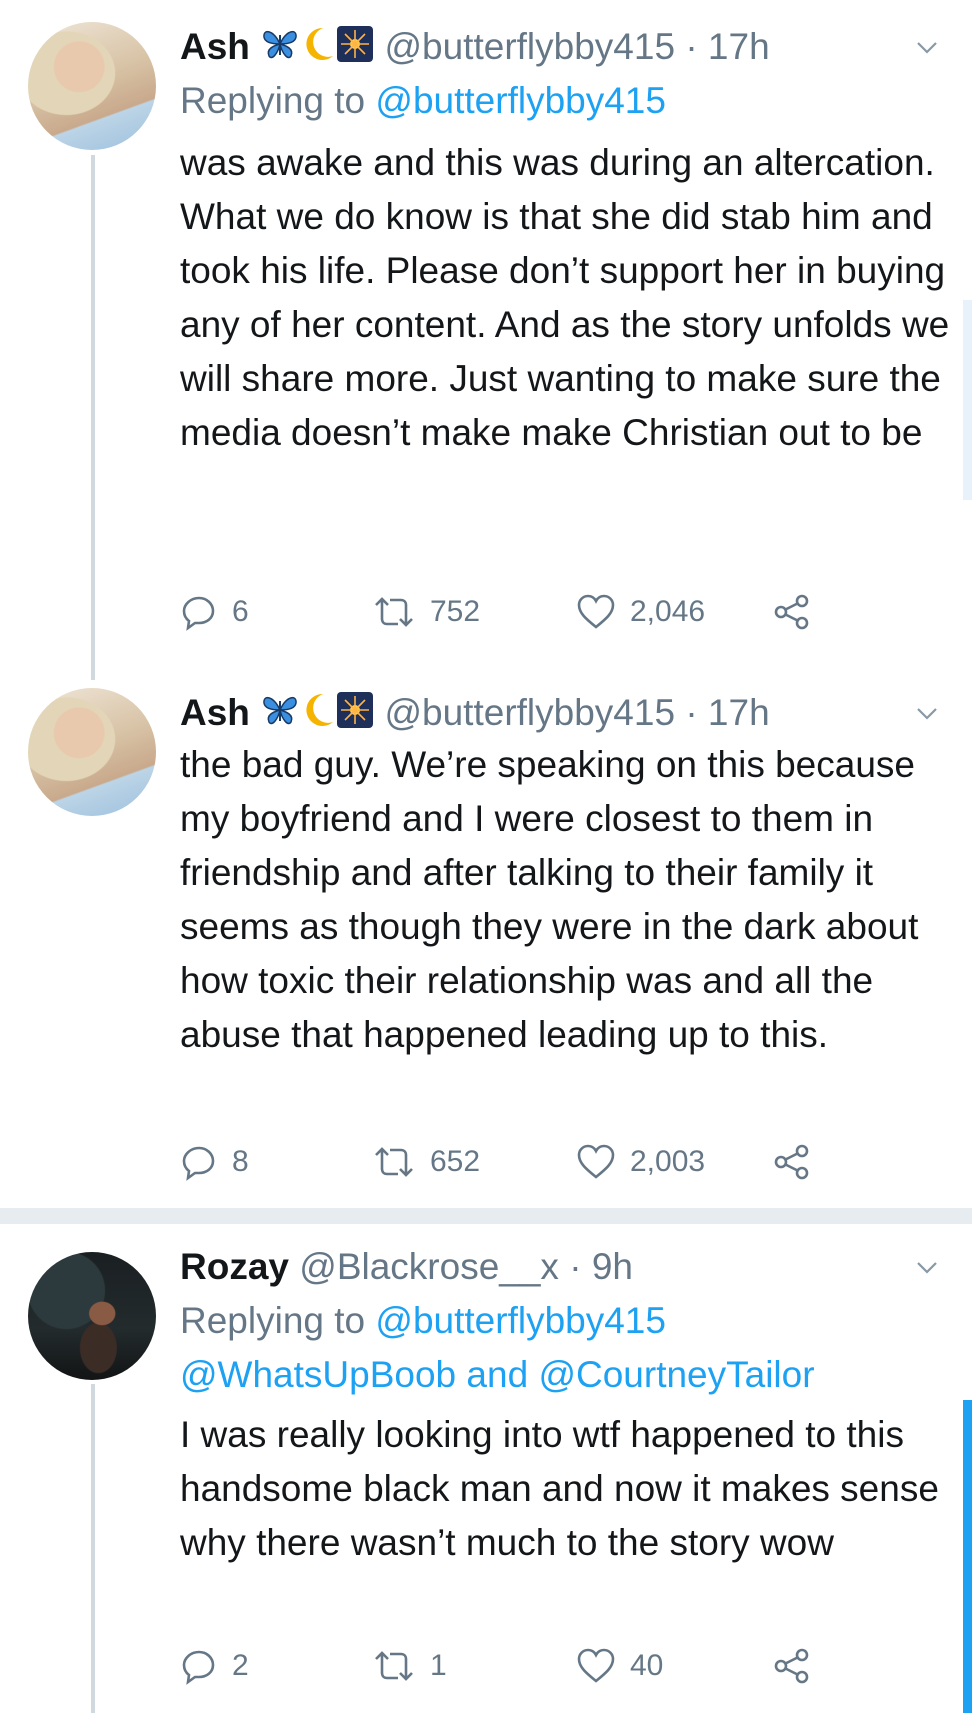  What do you see at coordinates (612, 1266) in the screenshot?
I see `timestamp: 9h` at bounding box center [612, 1266].